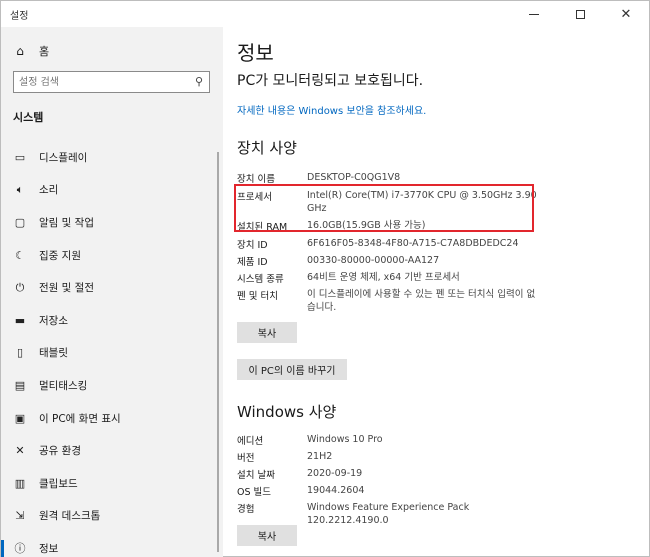 The width and height of the screenshot is (650, 557). Describe the element at coordinates (66, 288) in the screenshot. I see `sidebar-item-label: 전원 및 절전` at that location.